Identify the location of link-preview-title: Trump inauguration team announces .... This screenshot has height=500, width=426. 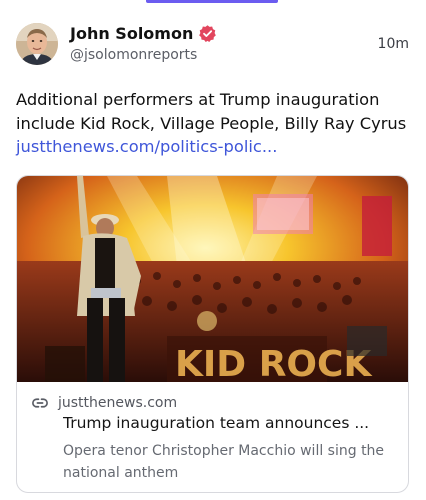
(230, 423).